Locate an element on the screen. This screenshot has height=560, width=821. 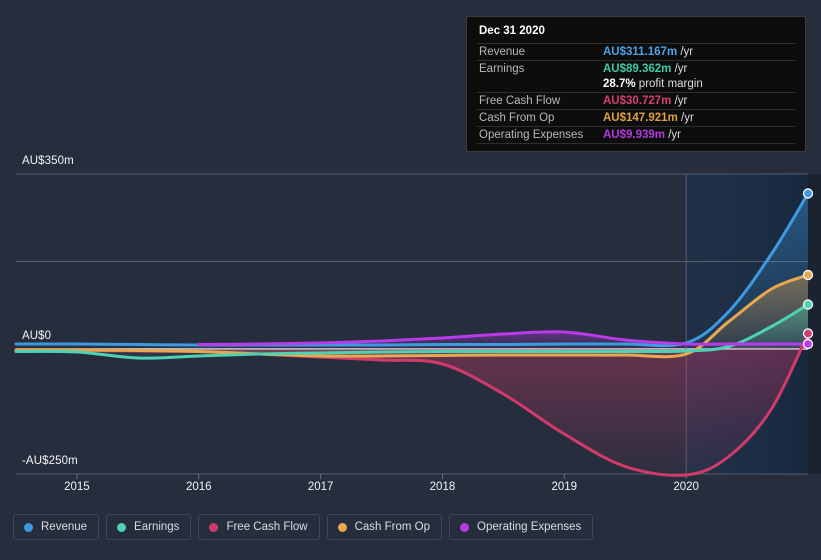
x-axis-label-2019: 2019 is located at coordinates (564, 487).